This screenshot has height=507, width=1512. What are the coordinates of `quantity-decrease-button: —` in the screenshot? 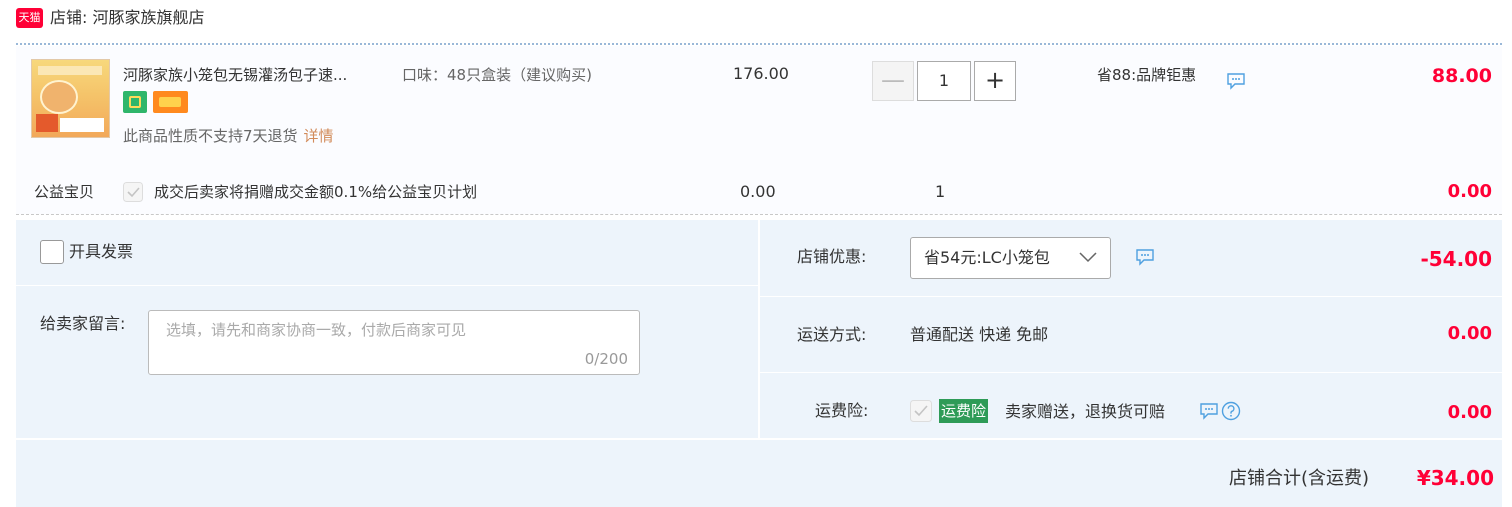 It's located at (893, 81).